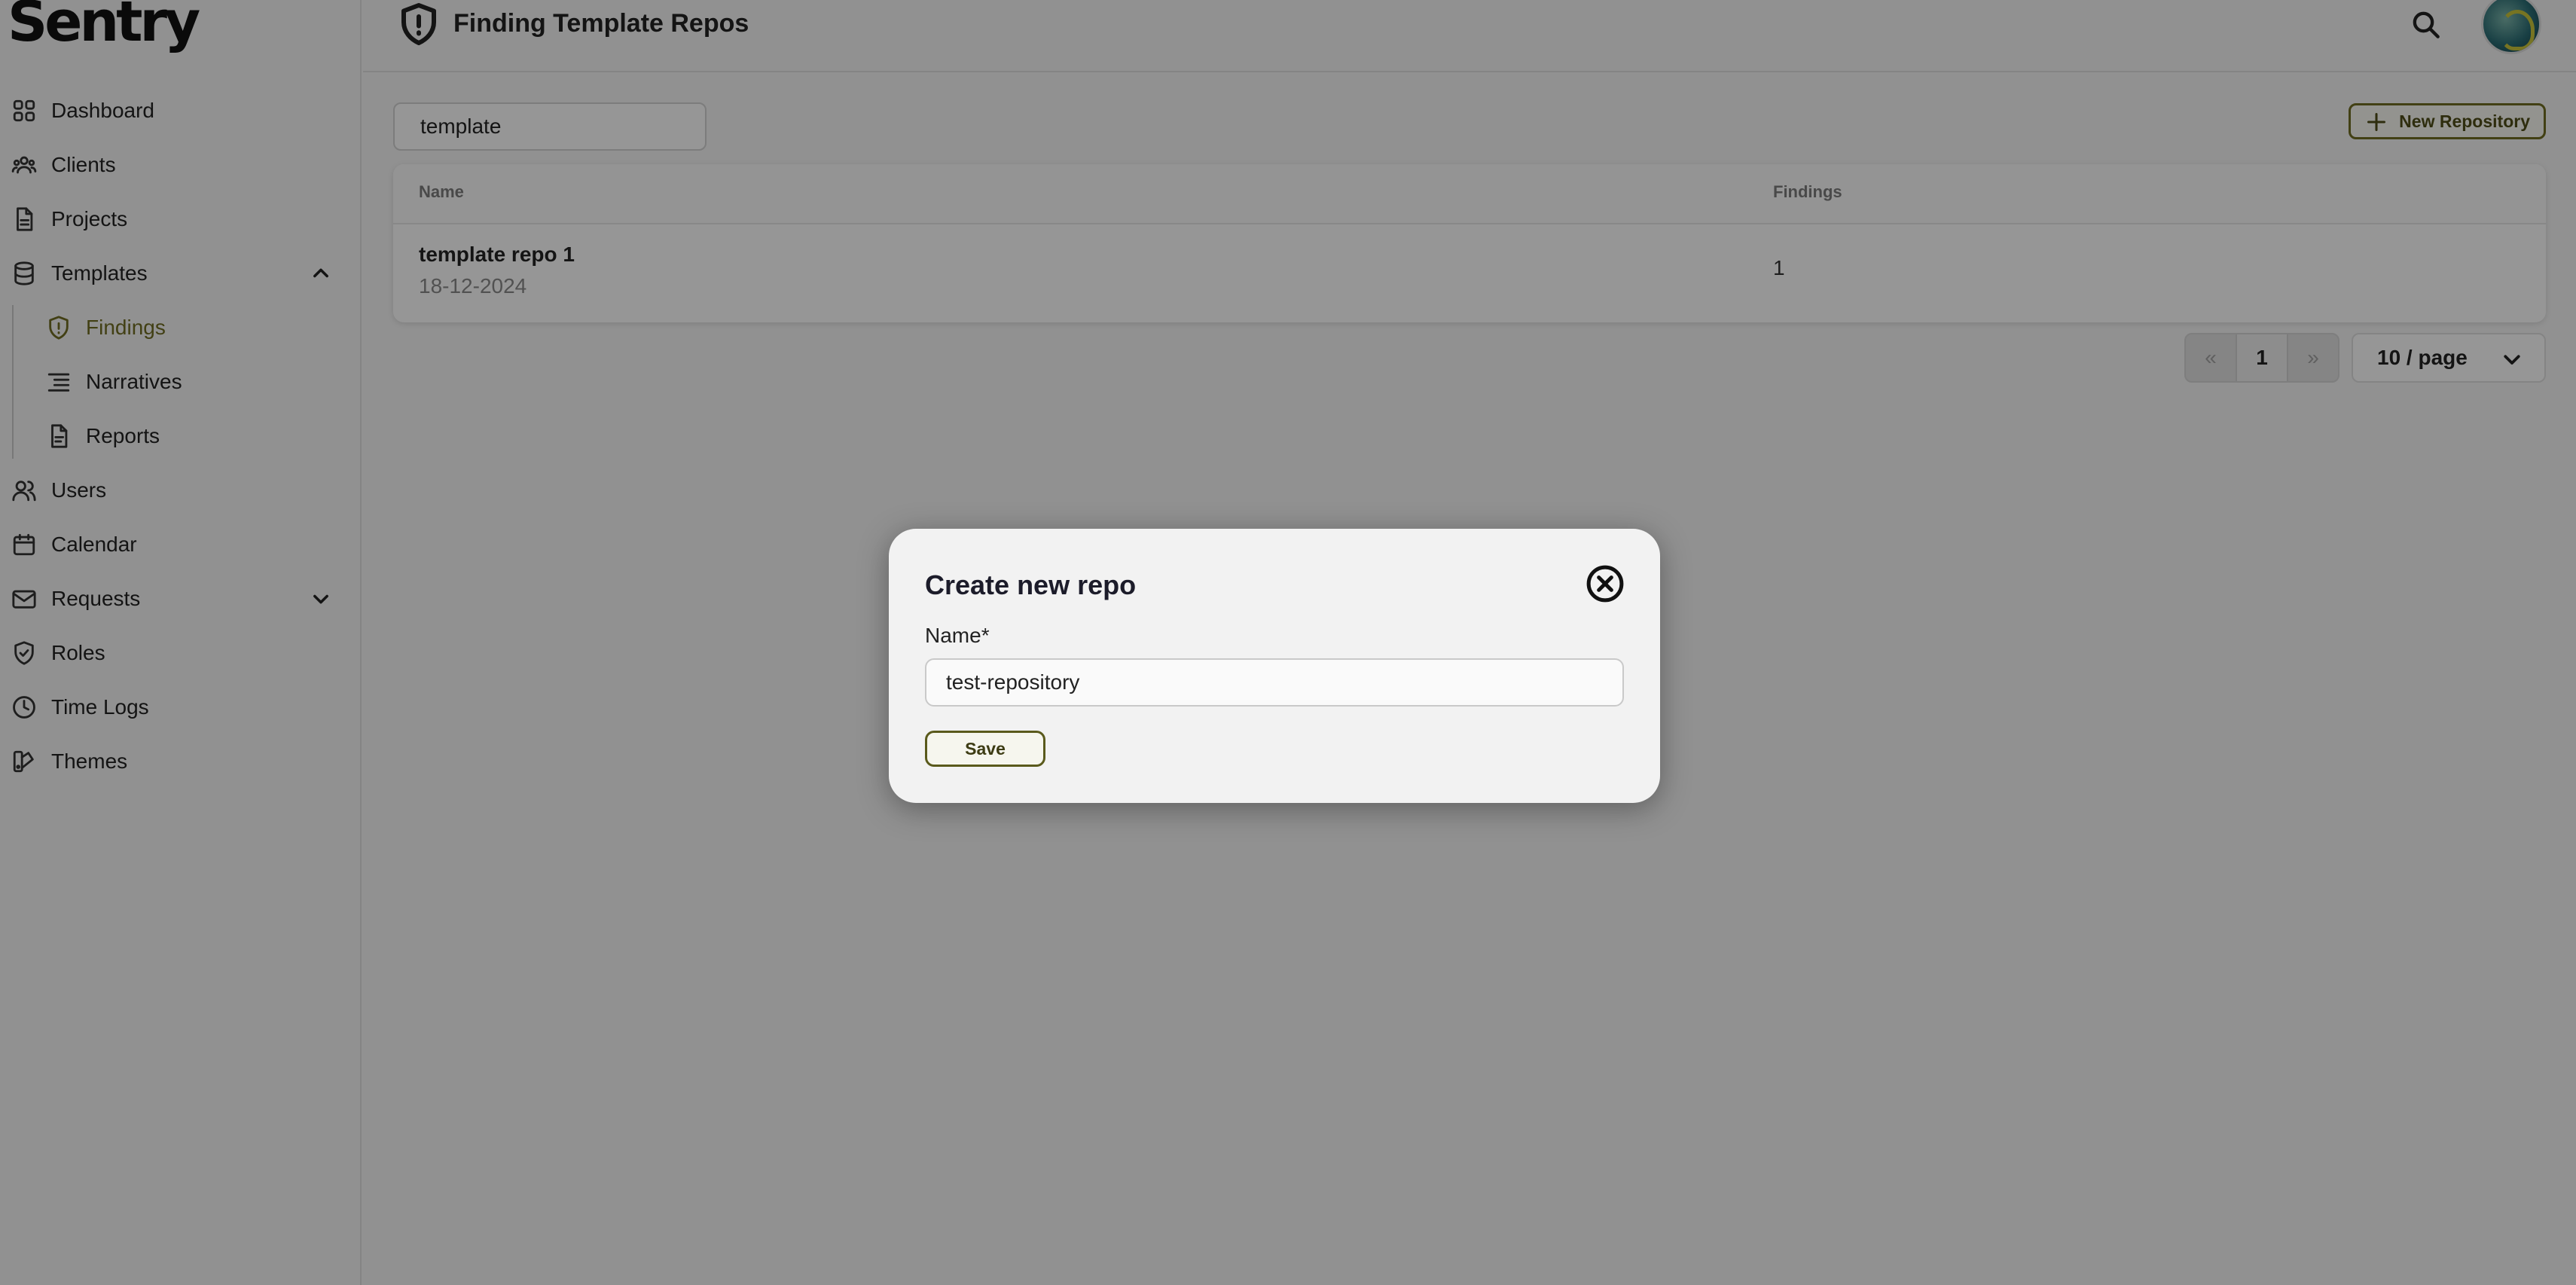  What do you see at coordinates (1275, 682) in the screenshot?
I see `name-field` at bounding box center [1275, 682].